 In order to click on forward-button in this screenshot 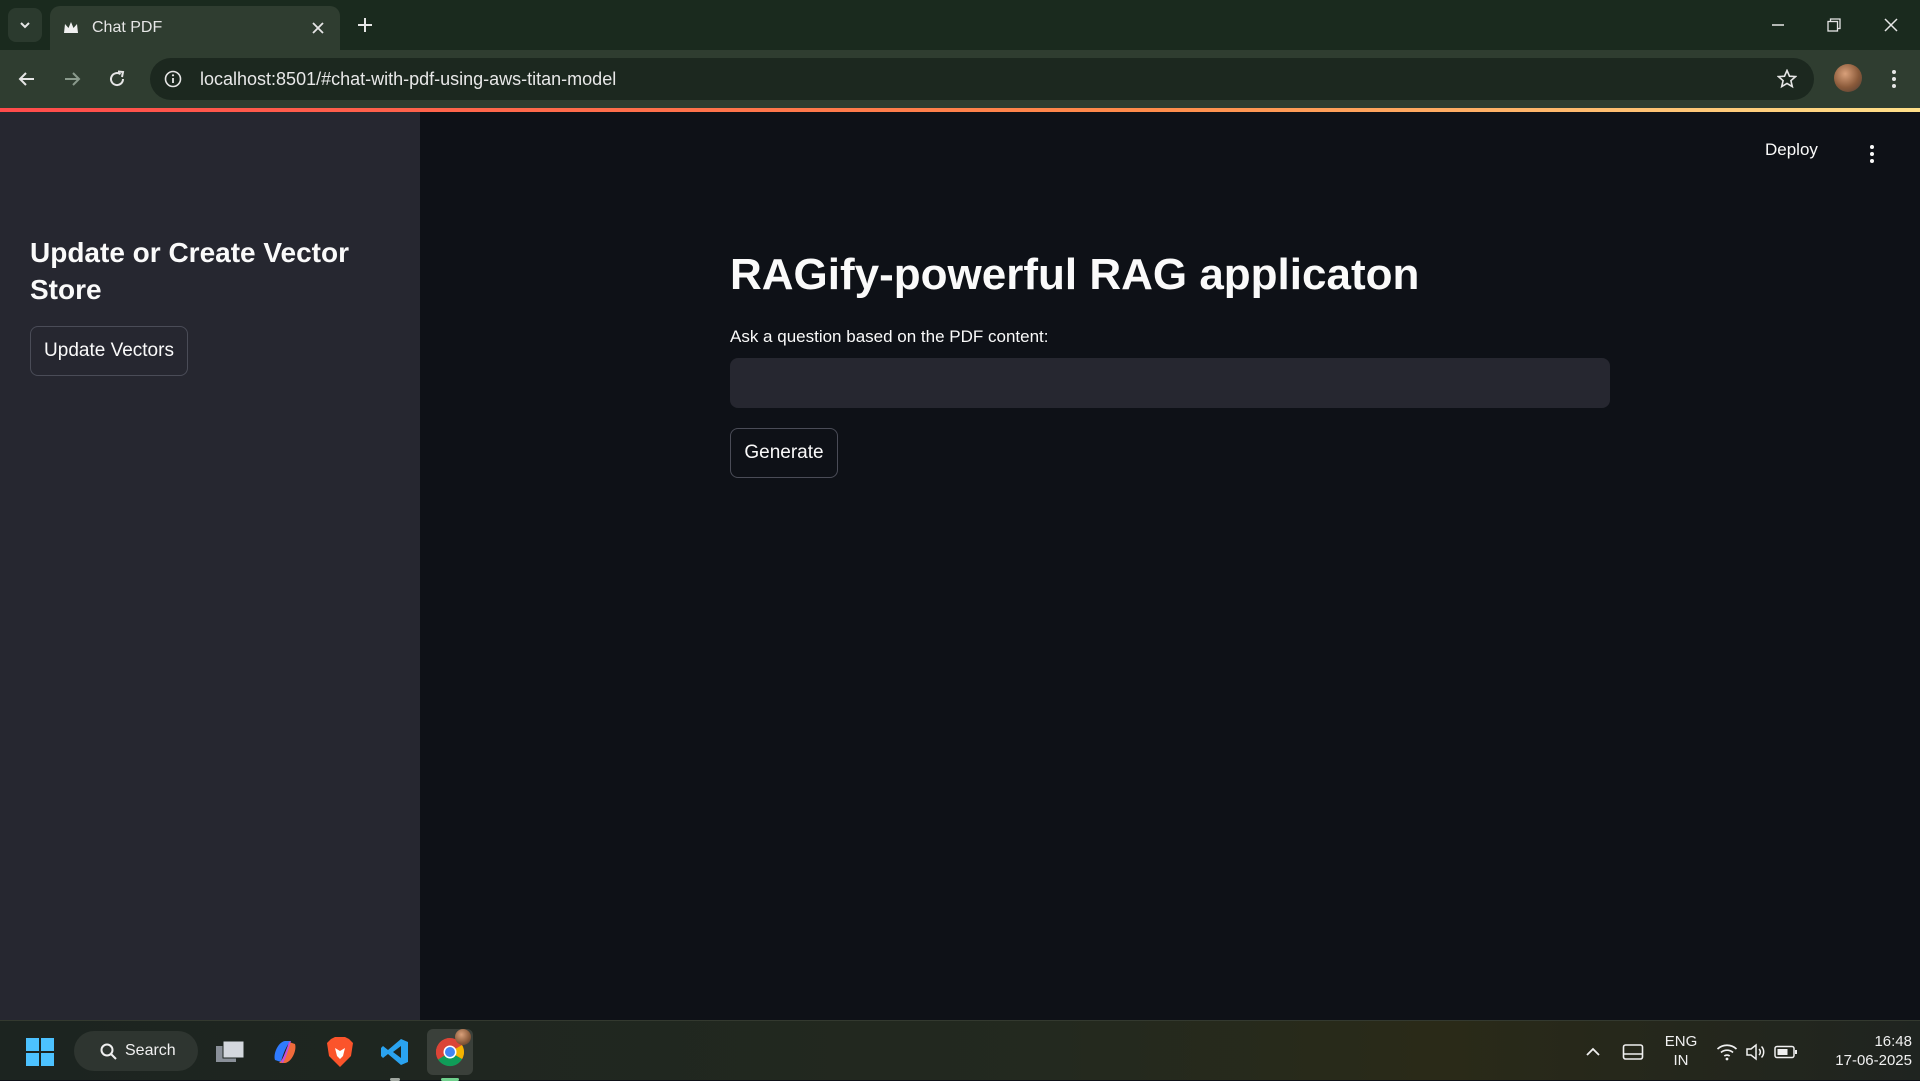, I will do `click(72, 79)`.